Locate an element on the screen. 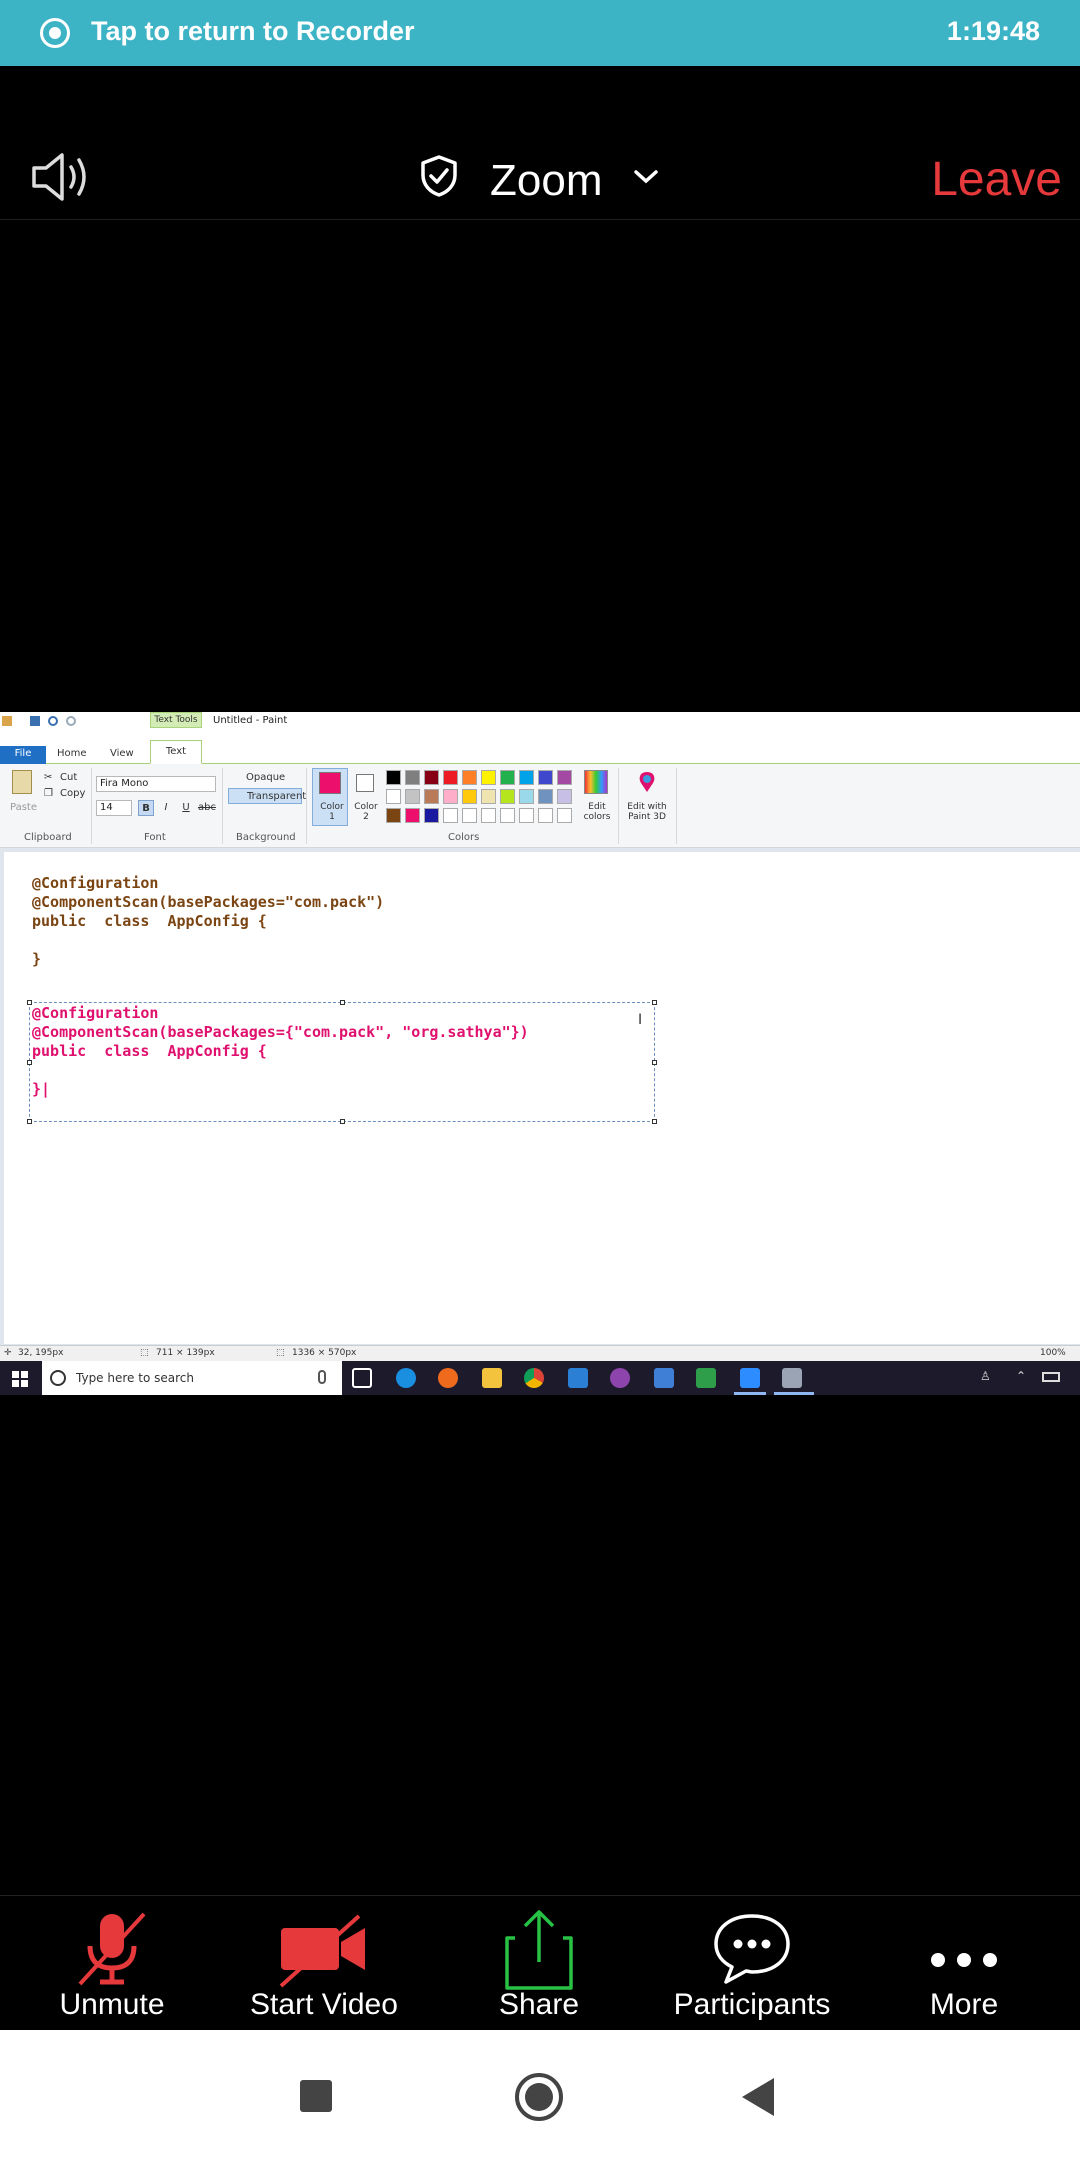 Image resolution: width=1080 pixels, height=2160 pixels. participants-button: Participants is located at coordinates (752, 1963).